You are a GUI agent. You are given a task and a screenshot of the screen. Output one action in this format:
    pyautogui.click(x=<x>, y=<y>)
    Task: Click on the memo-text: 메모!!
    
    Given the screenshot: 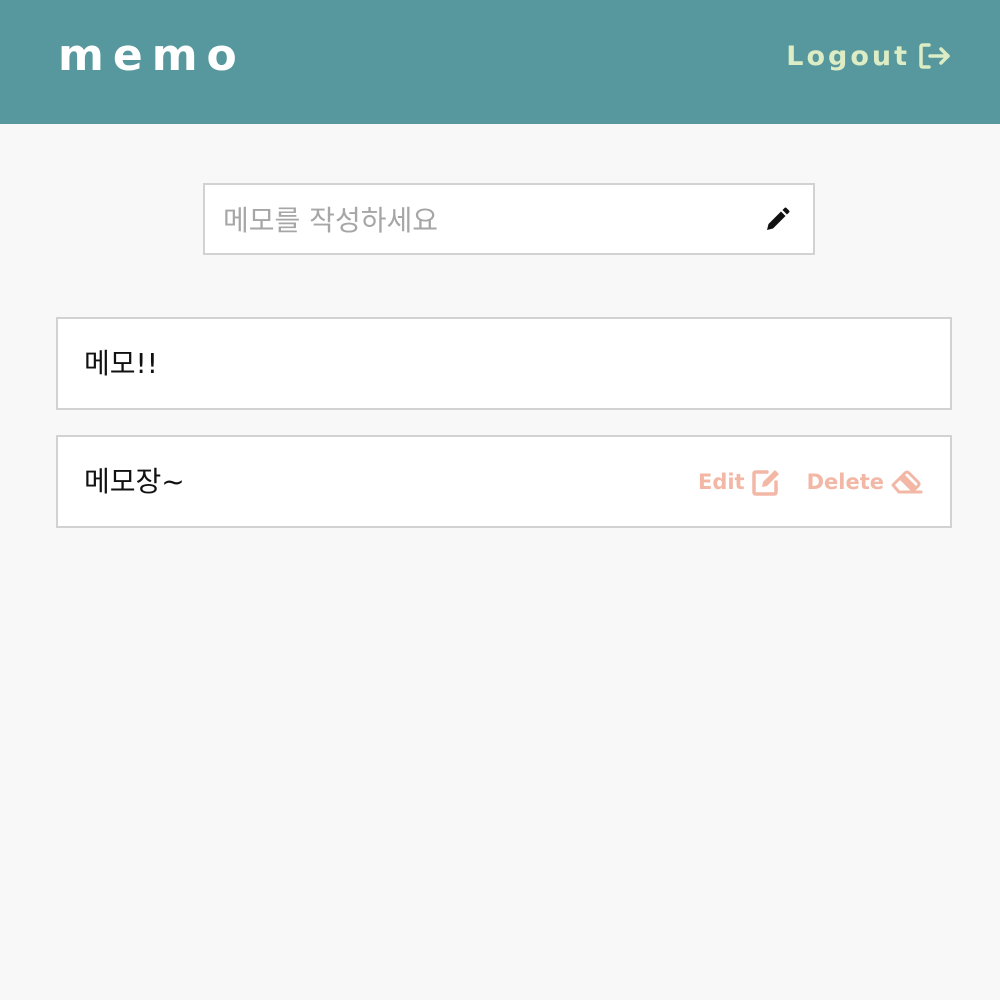 What is the action you would take?
    pyautogui.click(x=121, y=363)
    